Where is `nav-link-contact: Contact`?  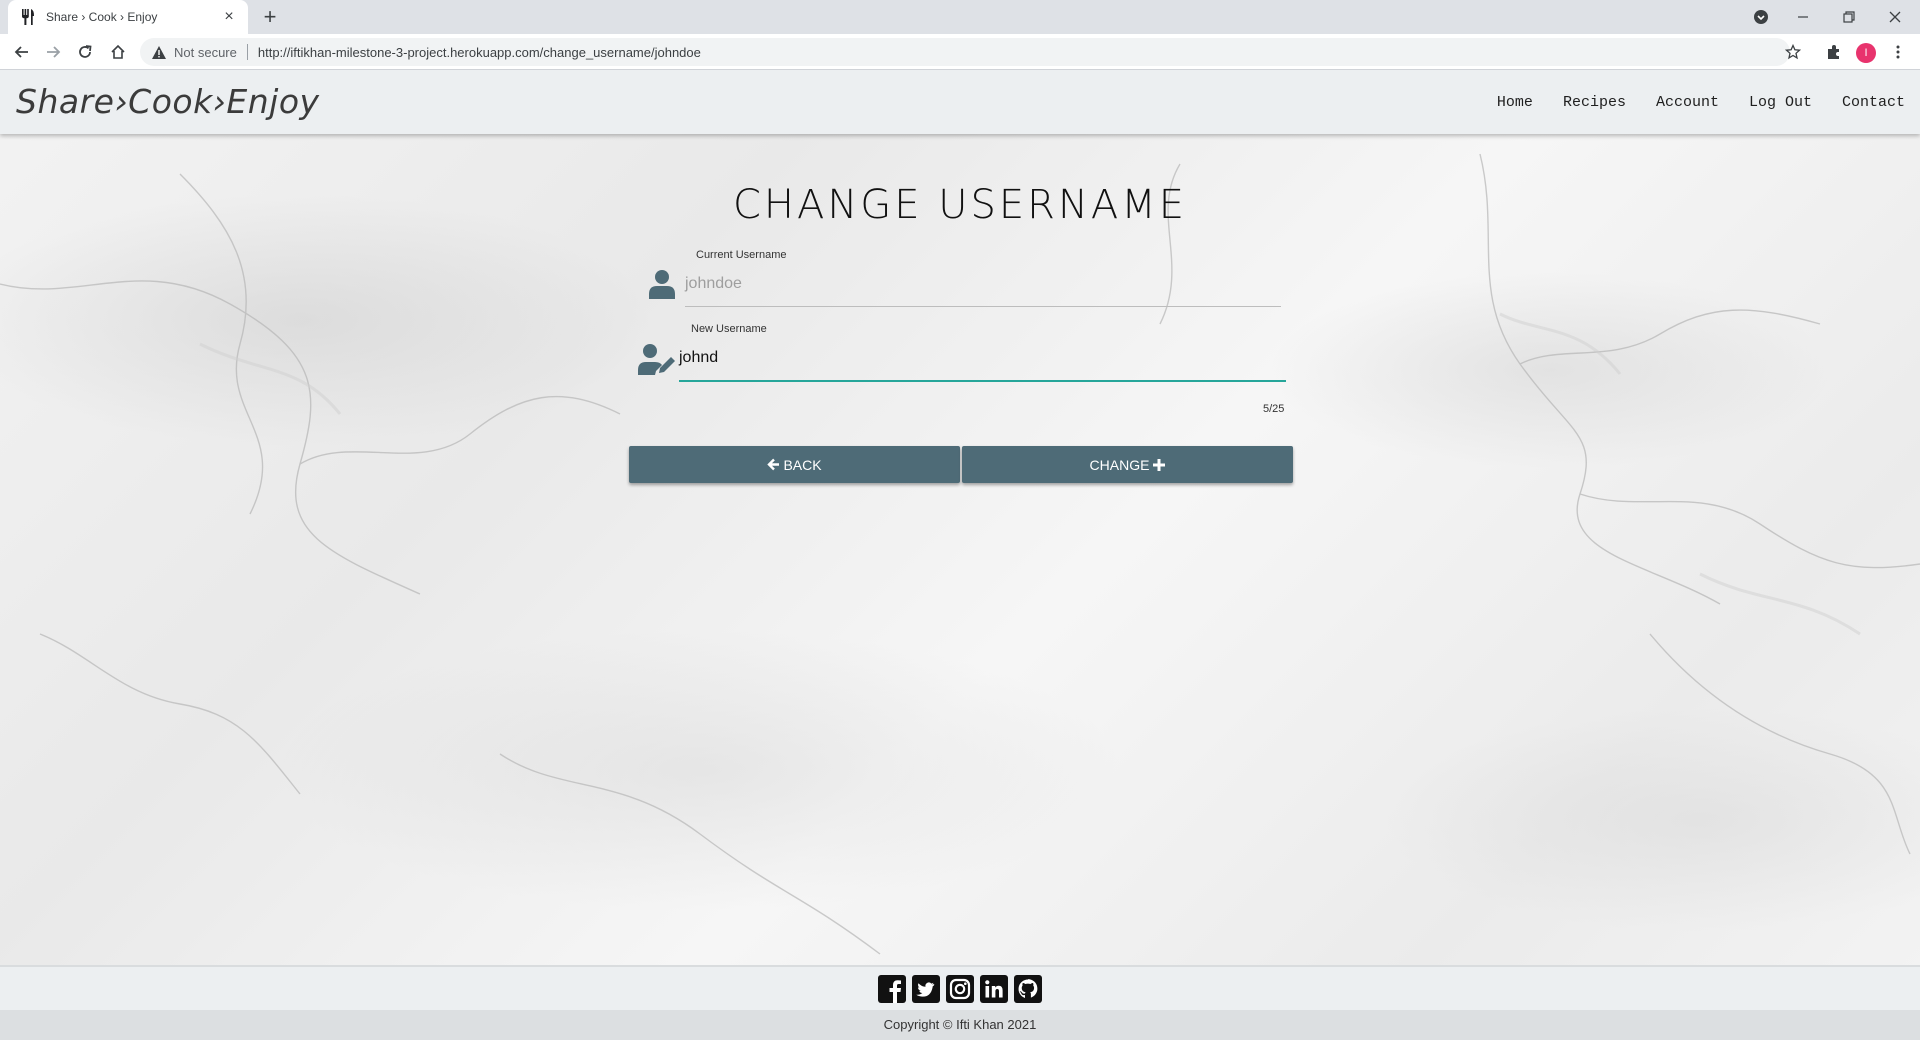
nav-link-contact: Contact is located at coordinates (1873, 102).